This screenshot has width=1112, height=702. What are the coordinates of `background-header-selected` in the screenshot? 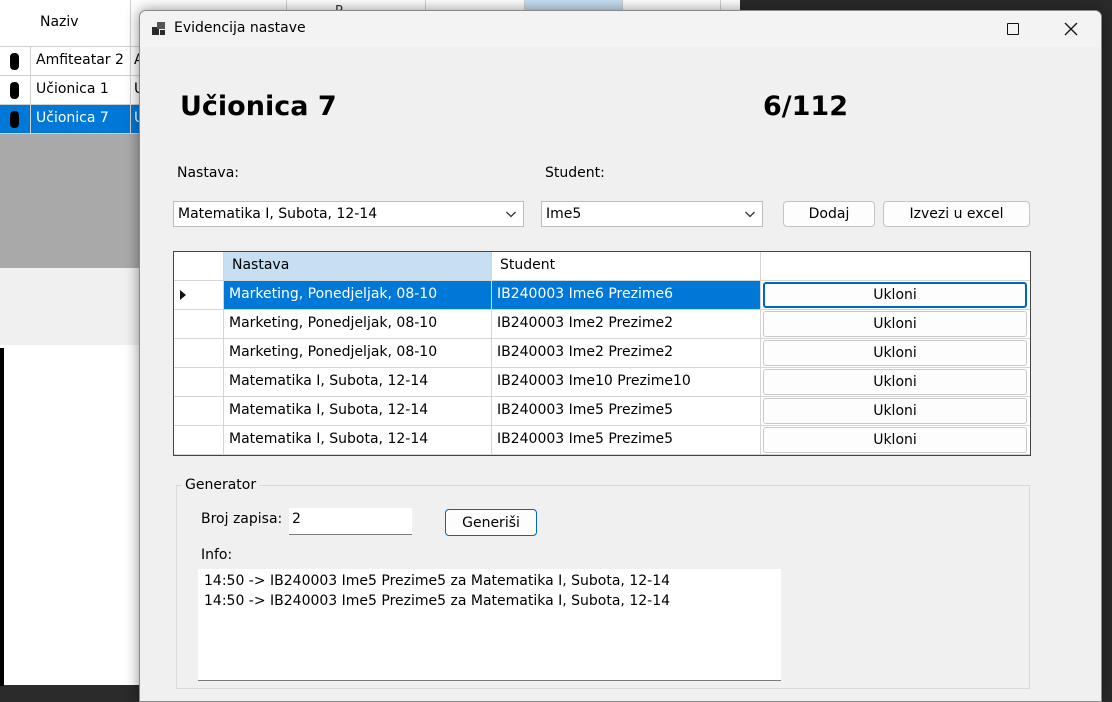 It's located at (573, 5).